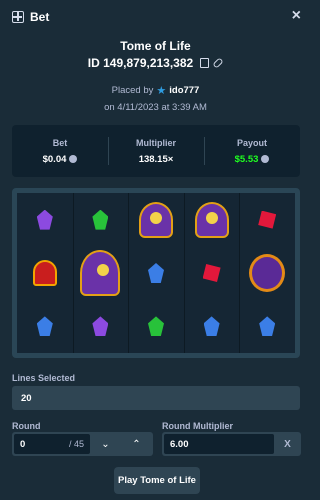 The width and height of the screenshot is (320, 500). I want to click on payout-value: $5.53, so click(252, 159).